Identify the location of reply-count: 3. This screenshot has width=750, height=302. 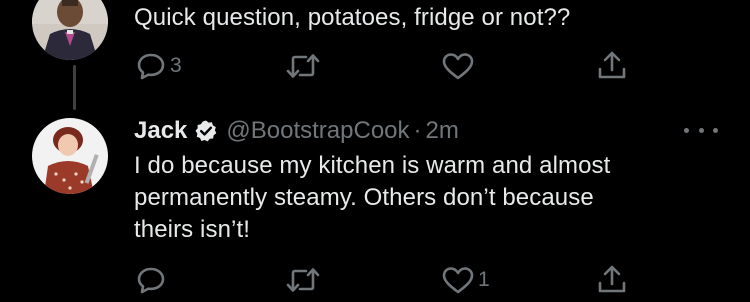
(176, 65).